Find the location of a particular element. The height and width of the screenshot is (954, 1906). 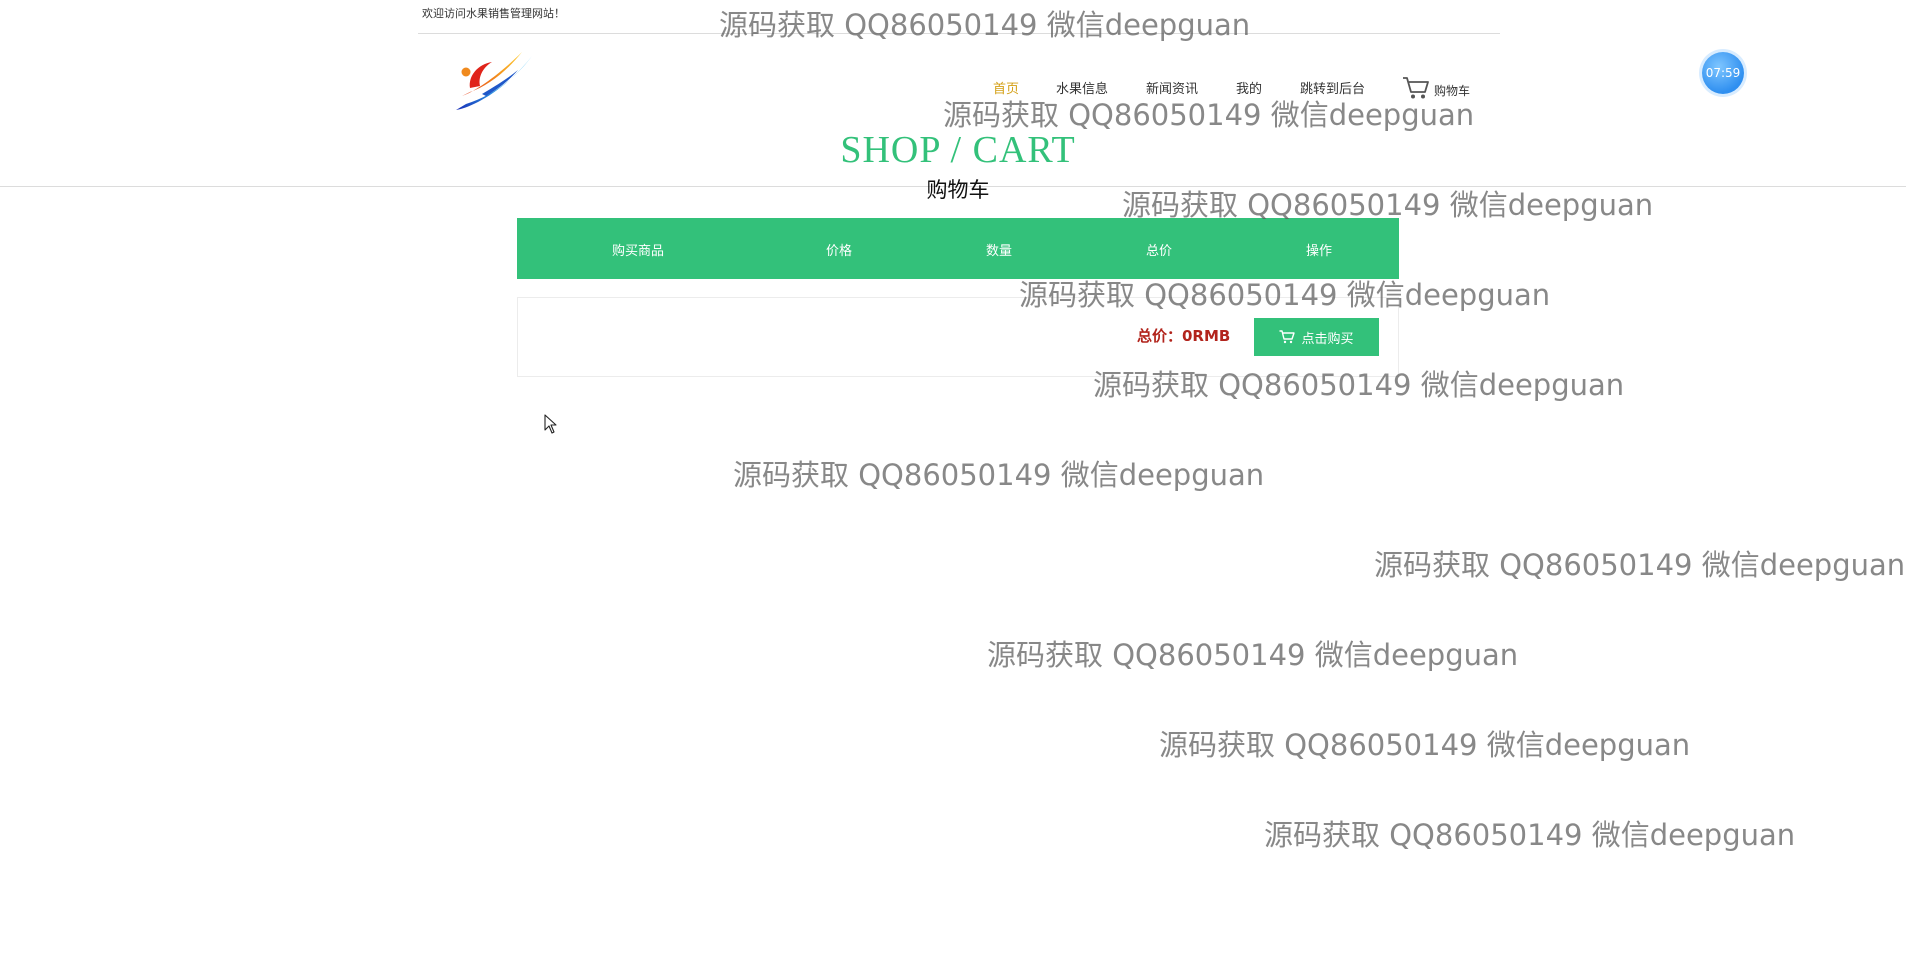

nav-admin: 跳转到后台 is located at coordinates (1332, 87).